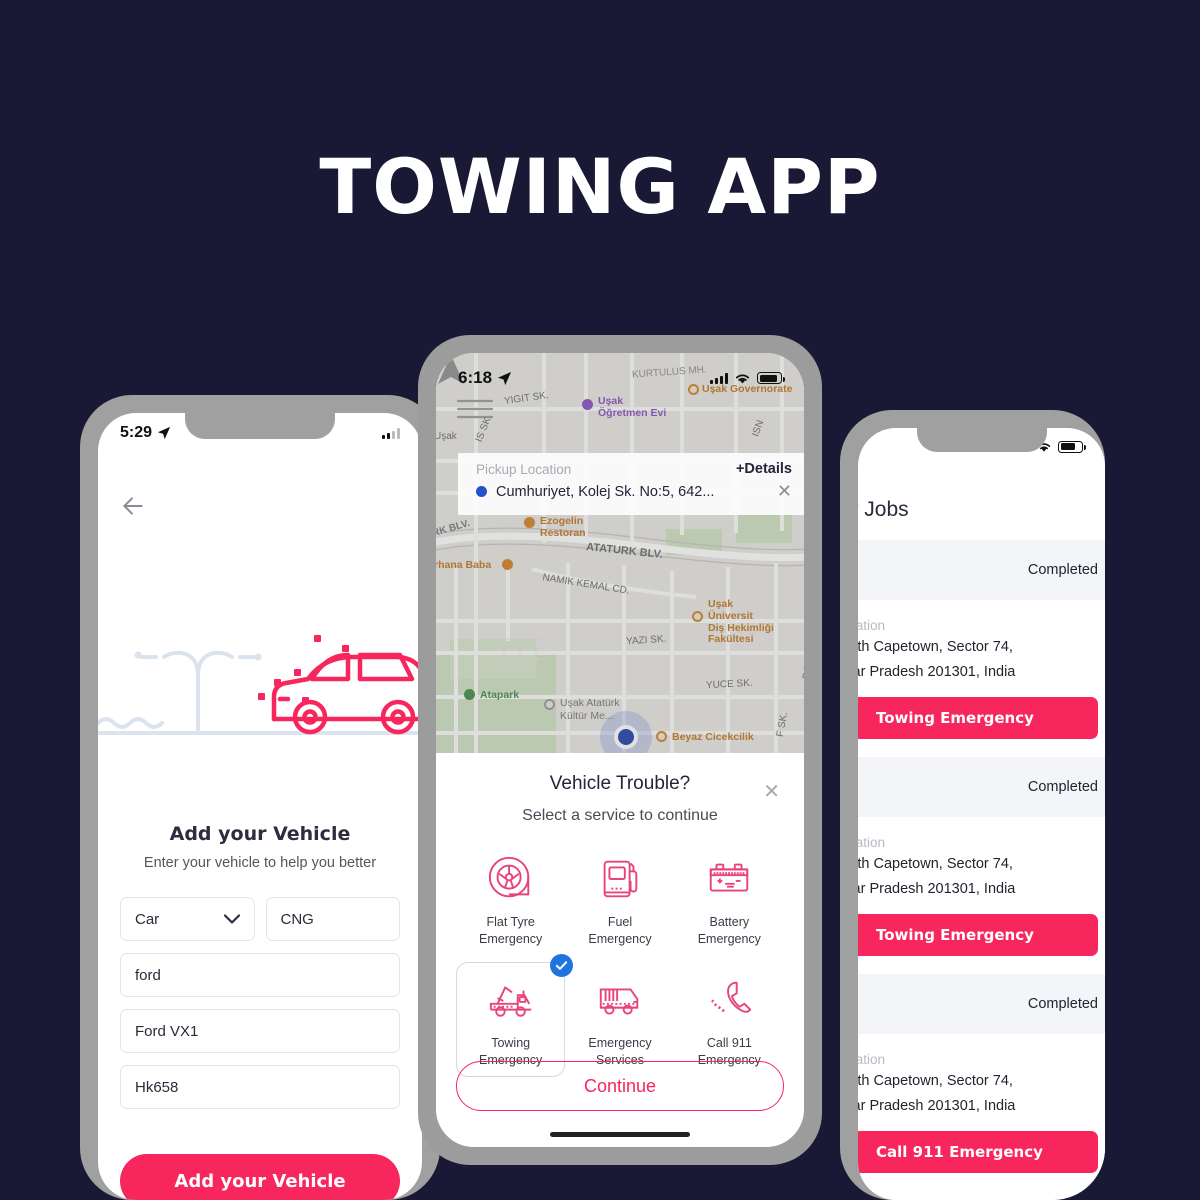  I want to click on service-label: Flat Tyre Emergency, so click(511, 930).